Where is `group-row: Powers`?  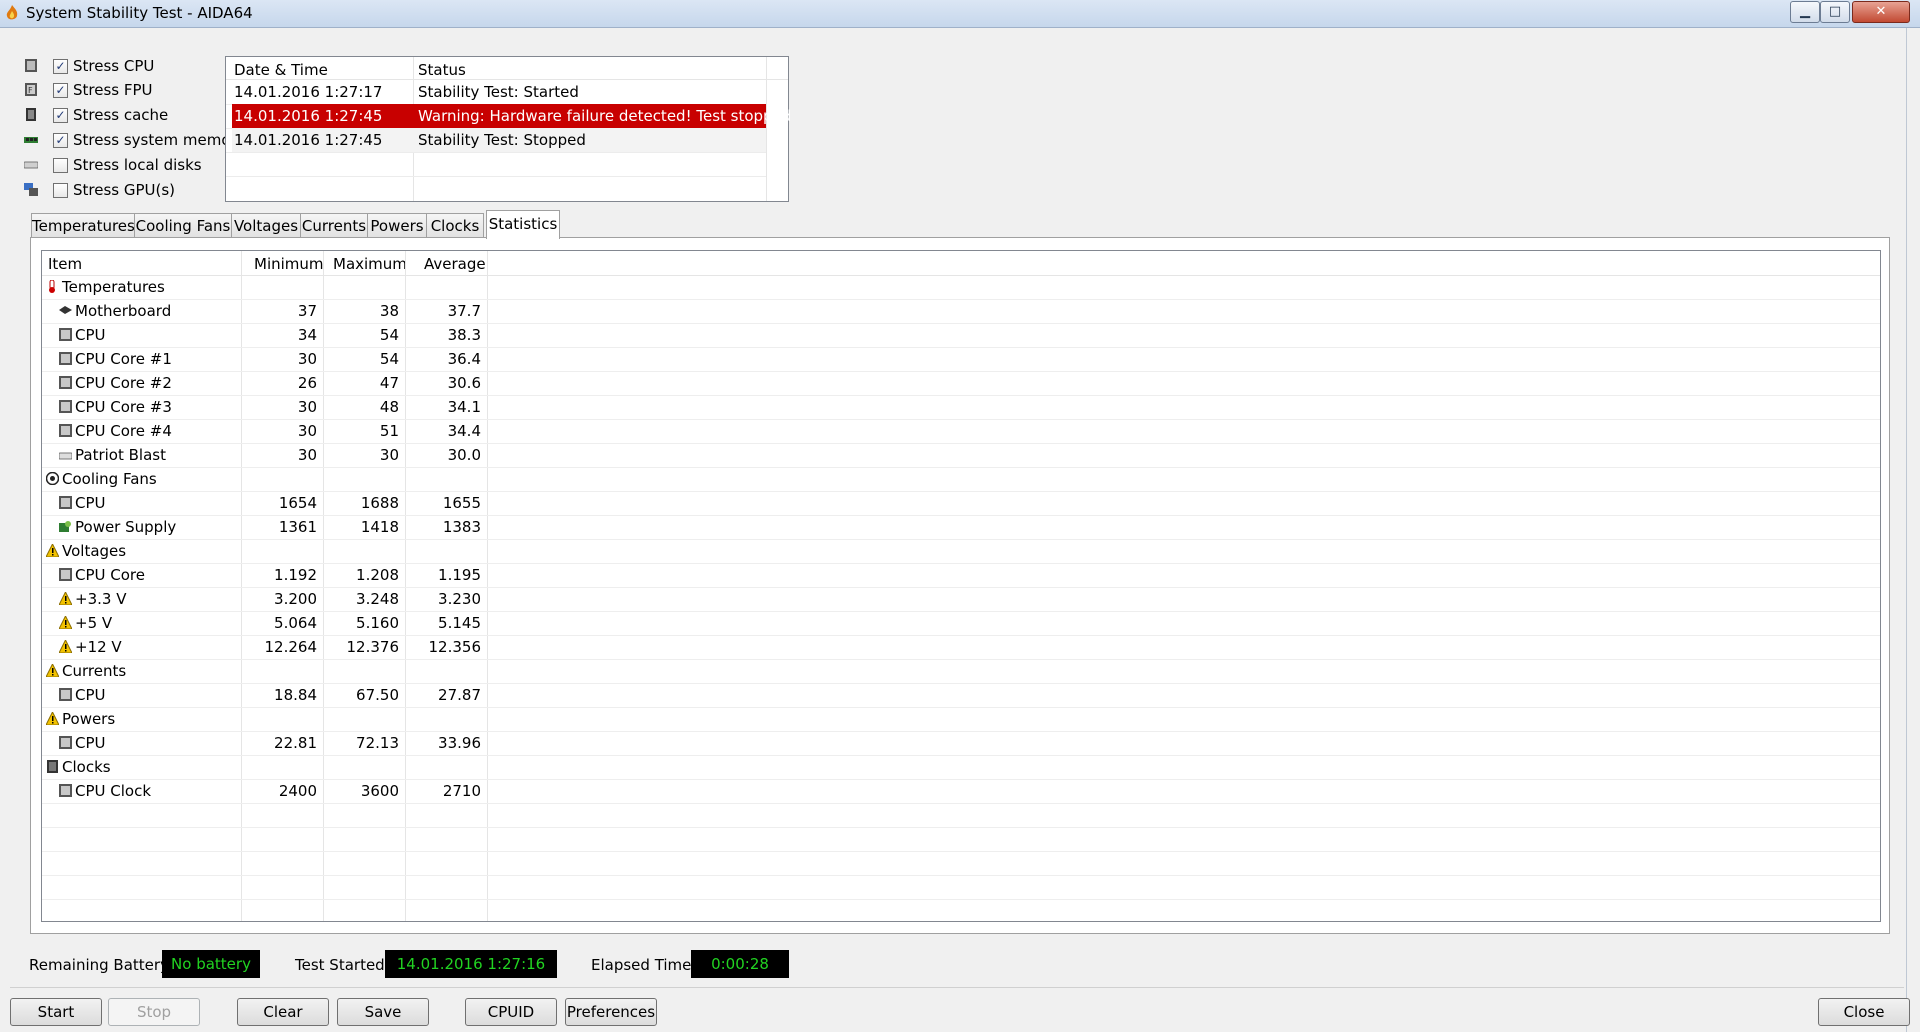 group-row: Powers is located at coordinates (961, 719).